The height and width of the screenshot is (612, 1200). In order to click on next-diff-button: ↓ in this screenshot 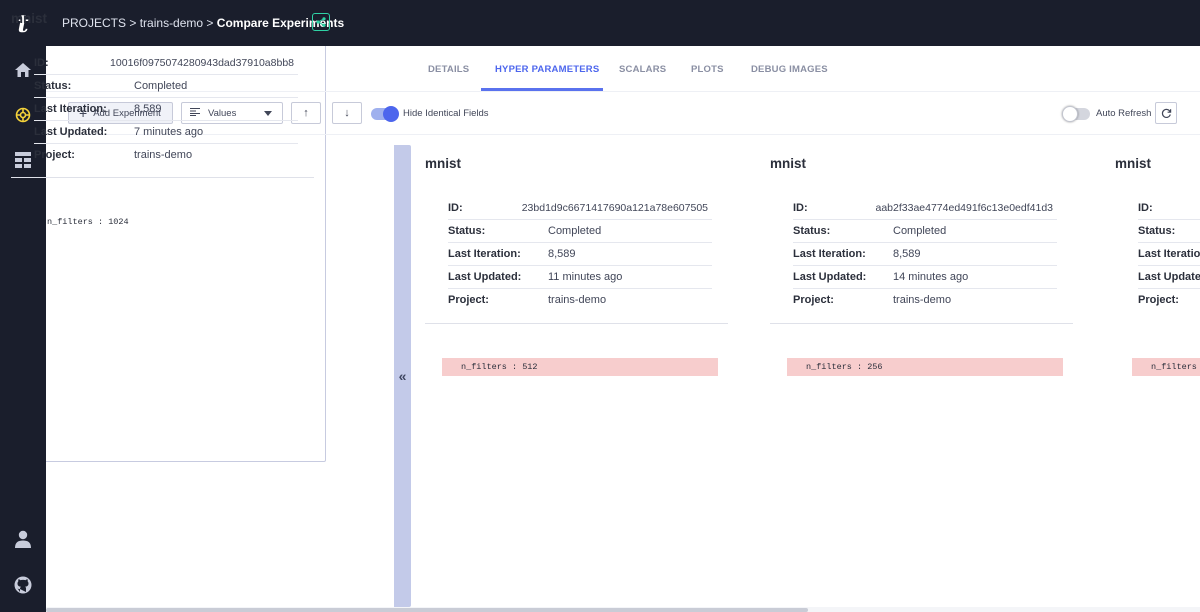, I will do `click(347, 113)`.